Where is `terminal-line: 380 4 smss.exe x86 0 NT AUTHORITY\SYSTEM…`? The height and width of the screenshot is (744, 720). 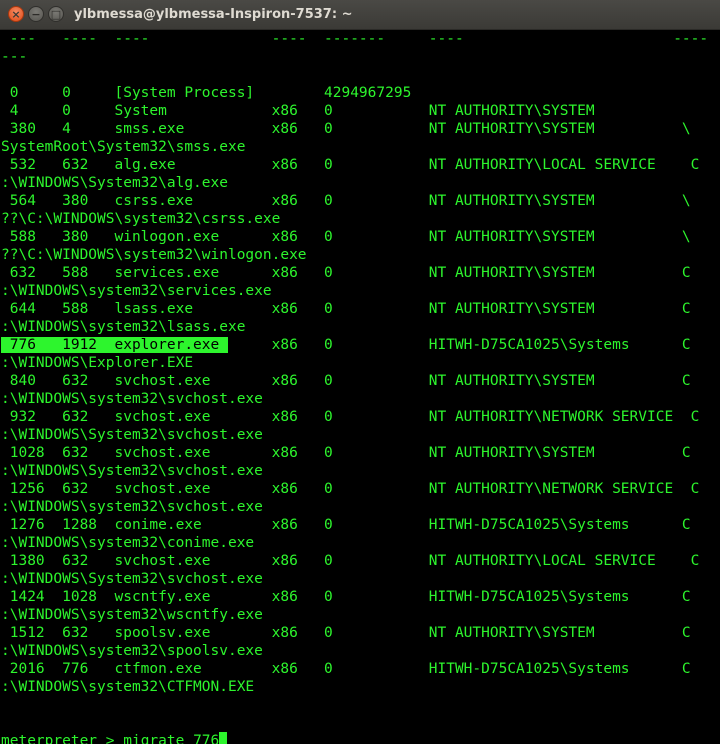
terminal-line: 380 4 smss.exe x86 0 NT AUTHORITY\SYSTEM… is located at coordinates (346, 129).